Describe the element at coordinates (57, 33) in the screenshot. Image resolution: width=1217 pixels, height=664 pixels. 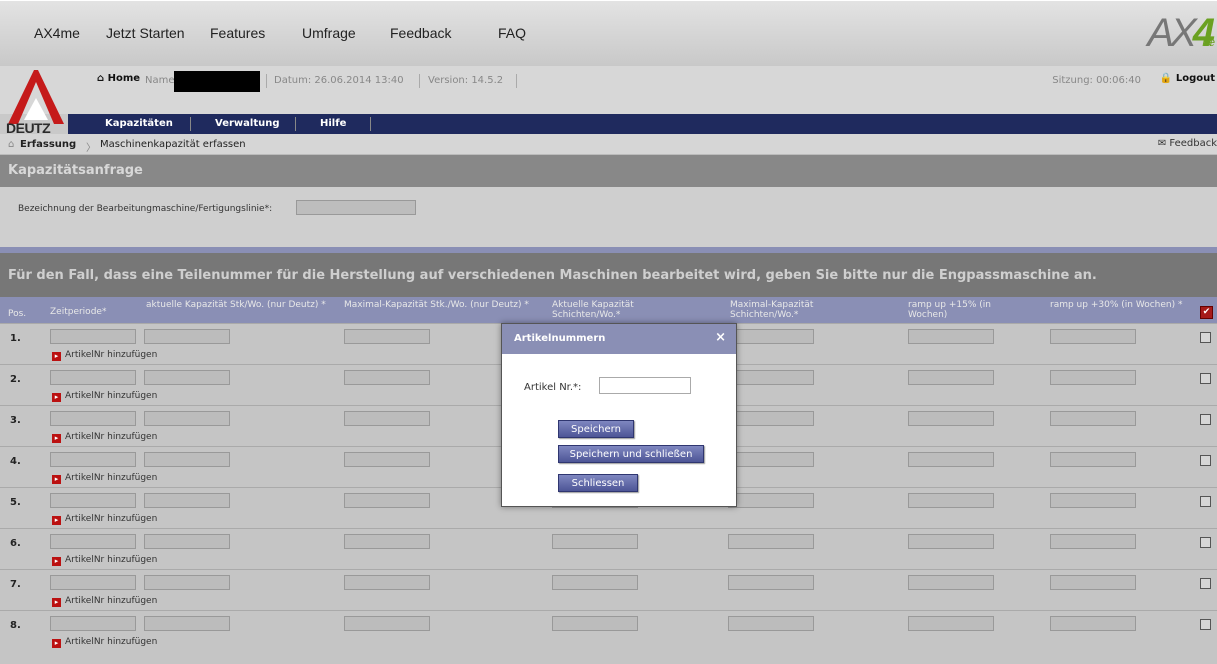
I see `nav-ax4me: AX4me` at that location.